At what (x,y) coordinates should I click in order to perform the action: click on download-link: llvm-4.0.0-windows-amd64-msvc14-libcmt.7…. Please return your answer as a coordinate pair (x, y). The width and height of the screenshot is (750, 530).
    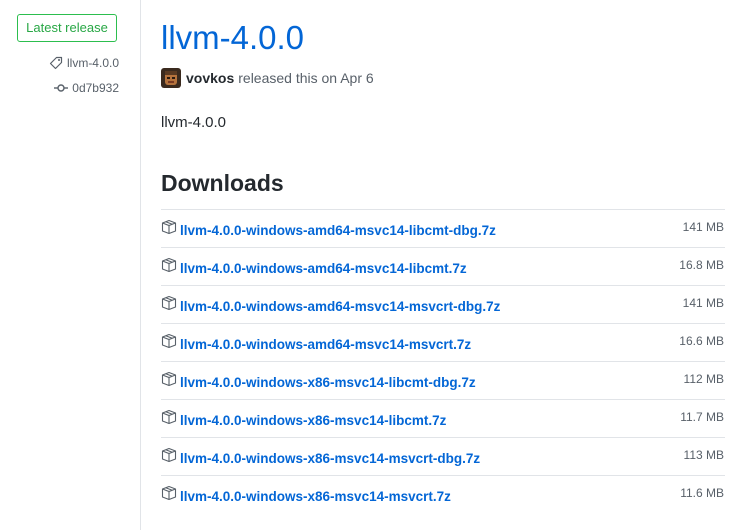
    Looking at the image, I should click on (323, 268).